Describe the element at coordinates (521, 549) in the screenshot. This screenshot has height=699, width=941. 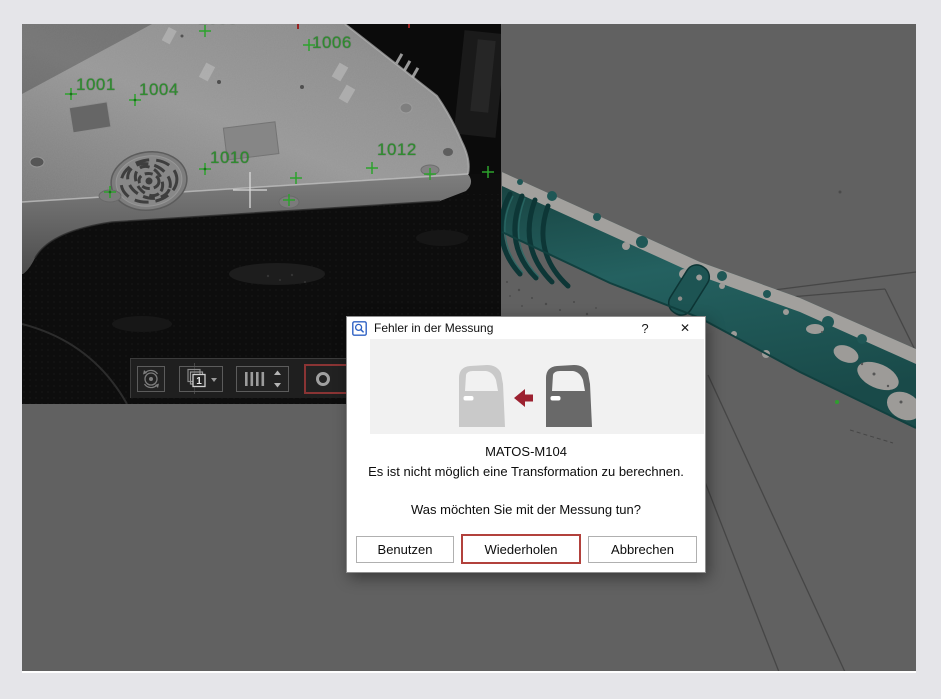
I see `retry-button: Wiederholen` at that location.